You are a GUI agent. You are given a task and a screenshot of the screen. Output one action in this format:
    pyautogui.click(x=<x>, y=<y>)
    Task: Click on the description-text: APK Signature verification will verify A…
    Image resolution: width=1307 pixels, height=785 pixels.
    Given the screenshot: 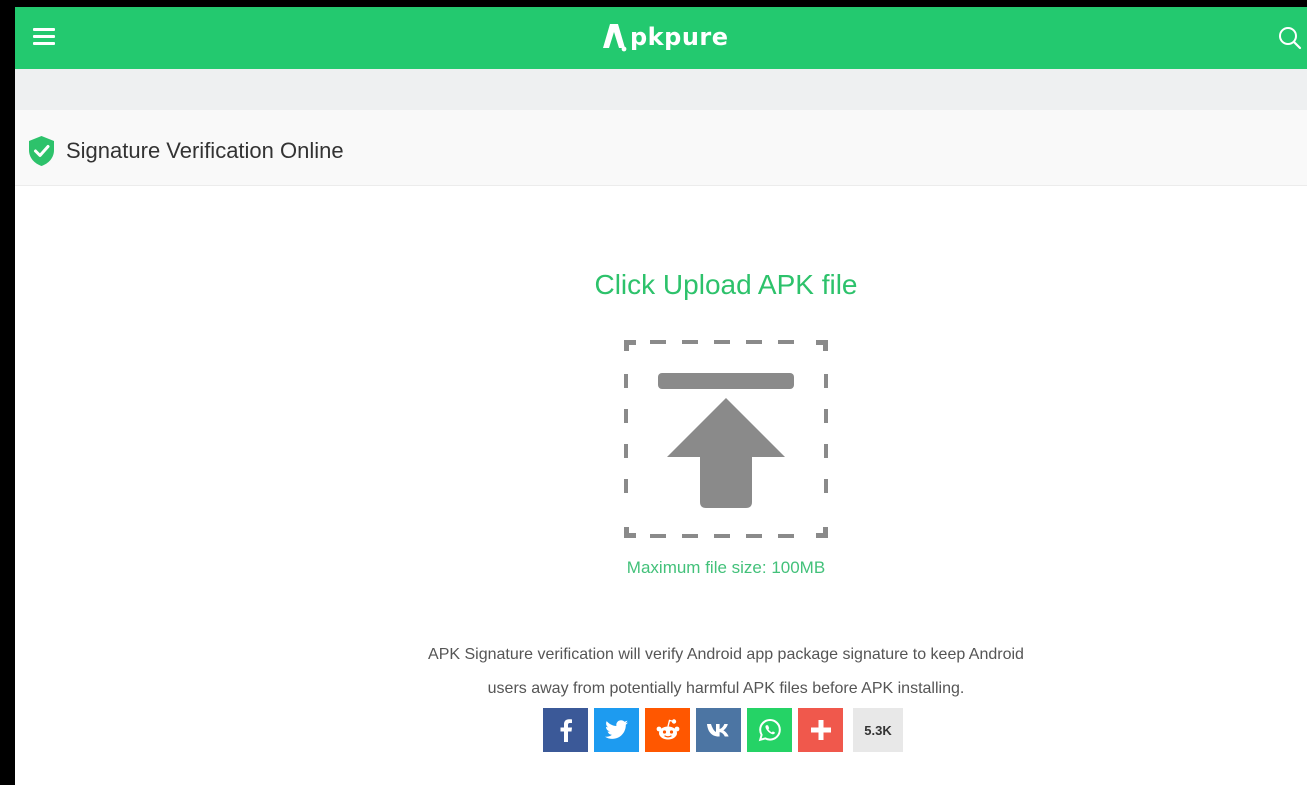 What is the action you would take?
    pyautogui.click(x=661, y=672)
    